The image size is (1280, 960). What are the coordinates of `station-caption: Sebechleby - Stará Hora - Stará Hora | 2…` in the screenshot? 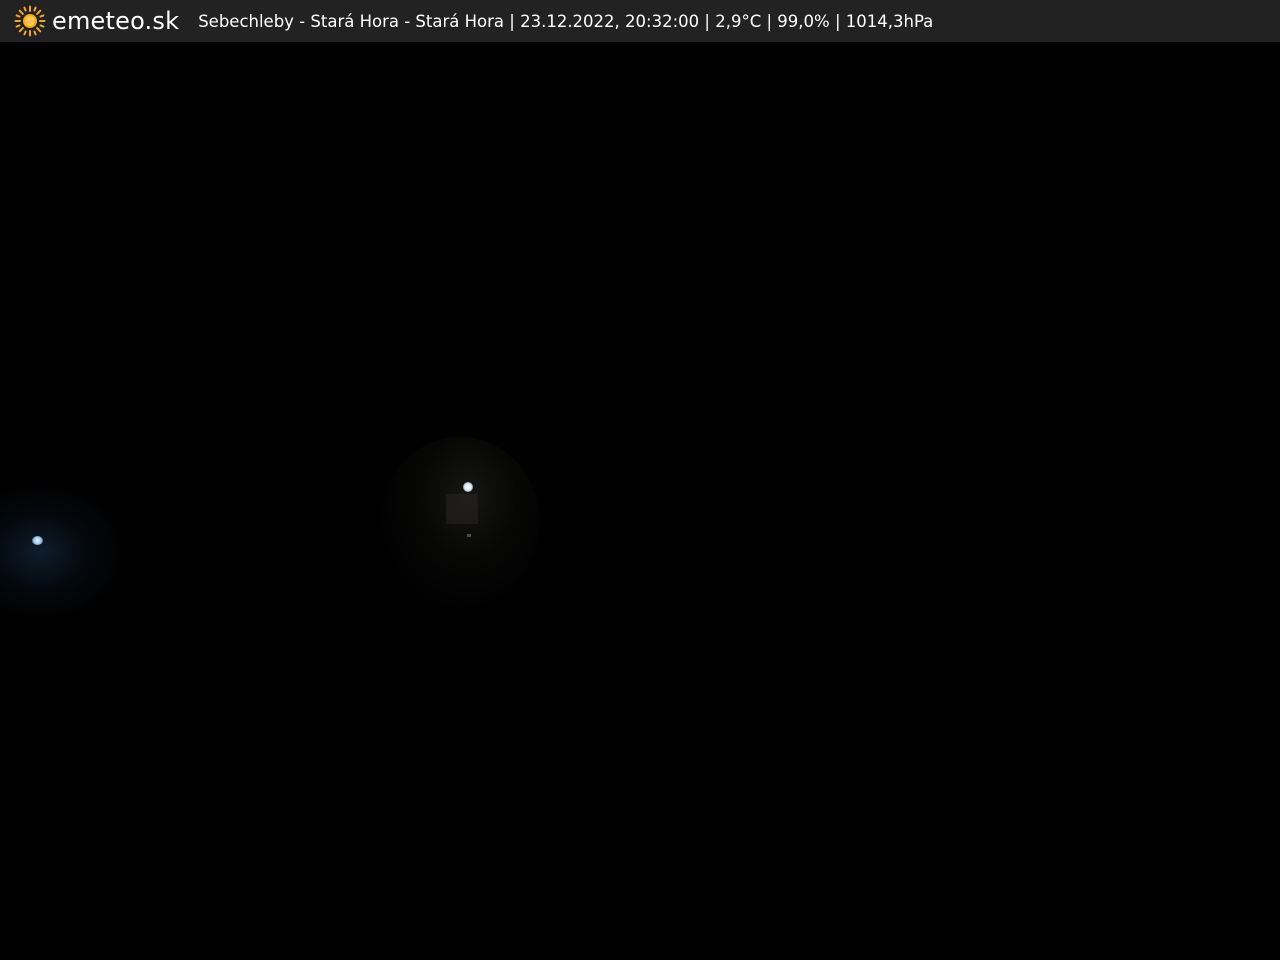 It's located at (565, 21).